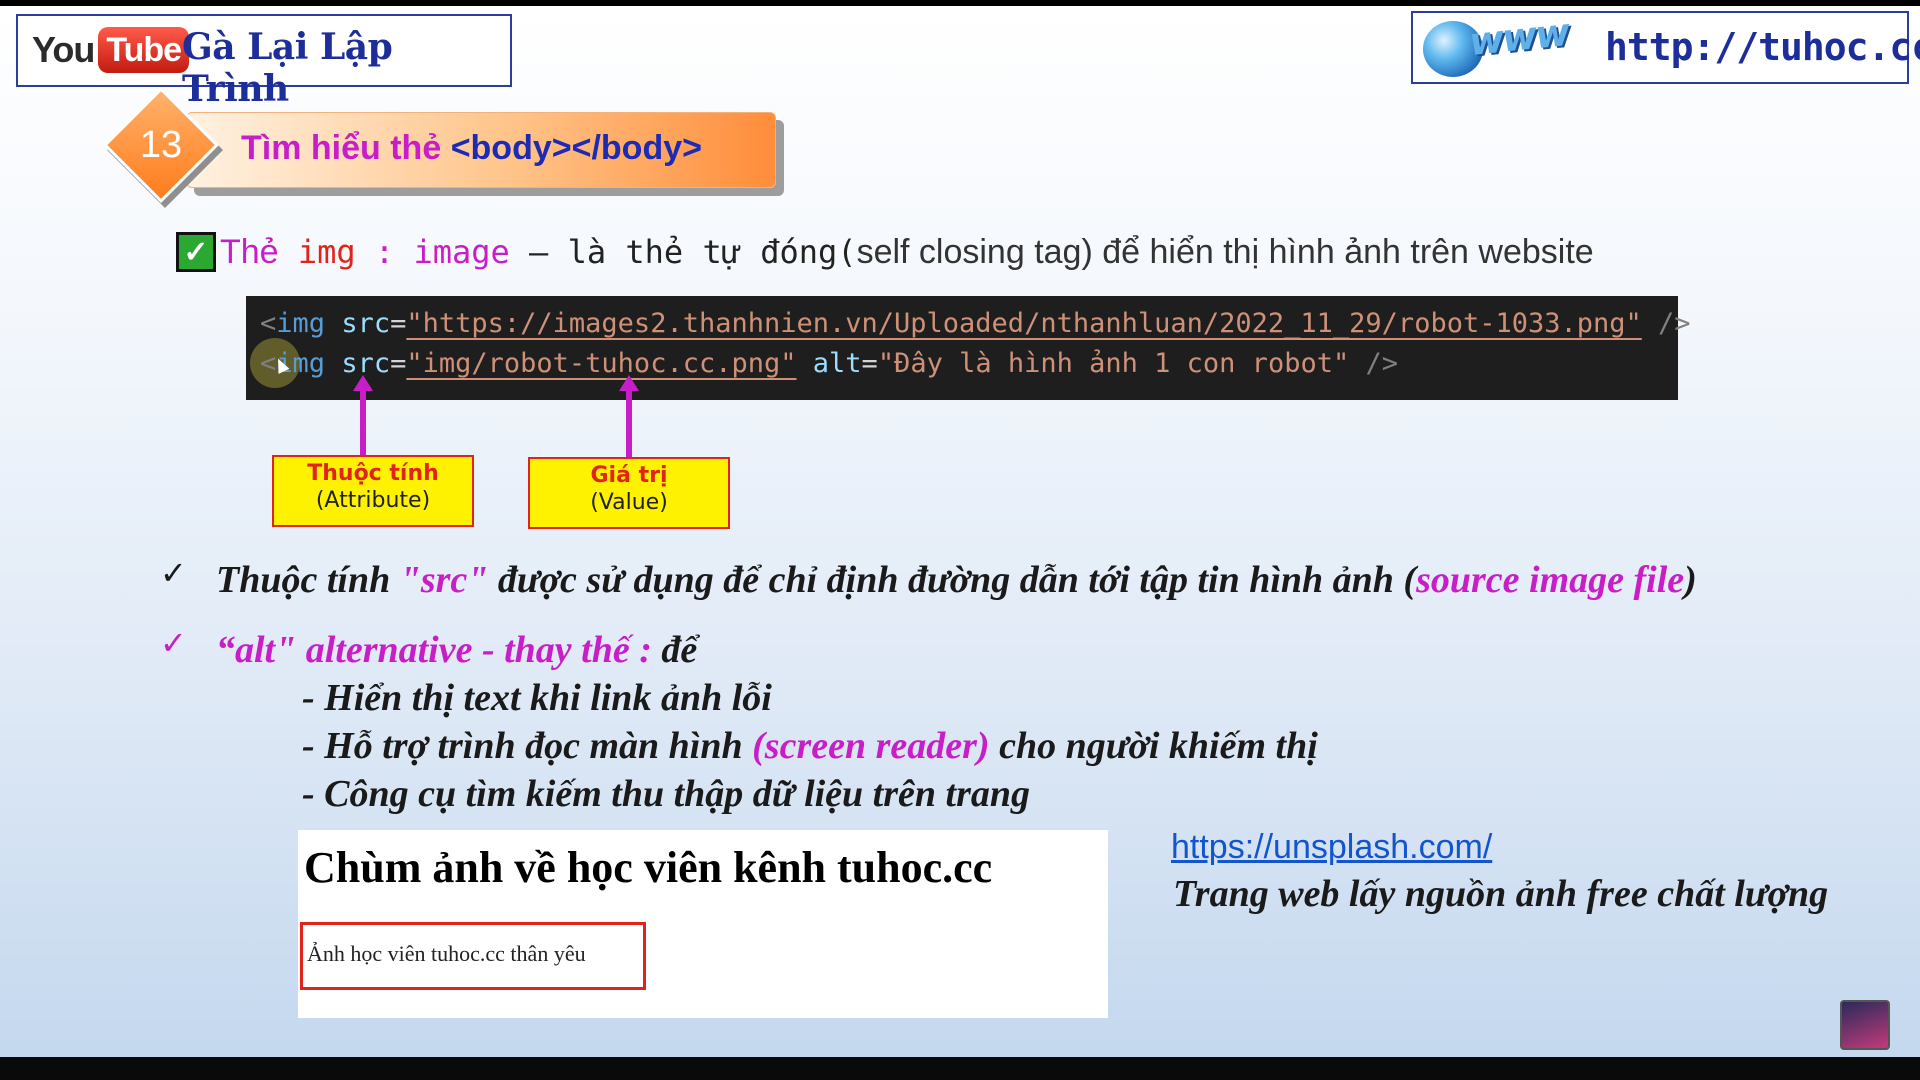 The height and width of the screenshot is (1080, 1920). I want to click on bullet-src-b: "src", so click(444, 580).